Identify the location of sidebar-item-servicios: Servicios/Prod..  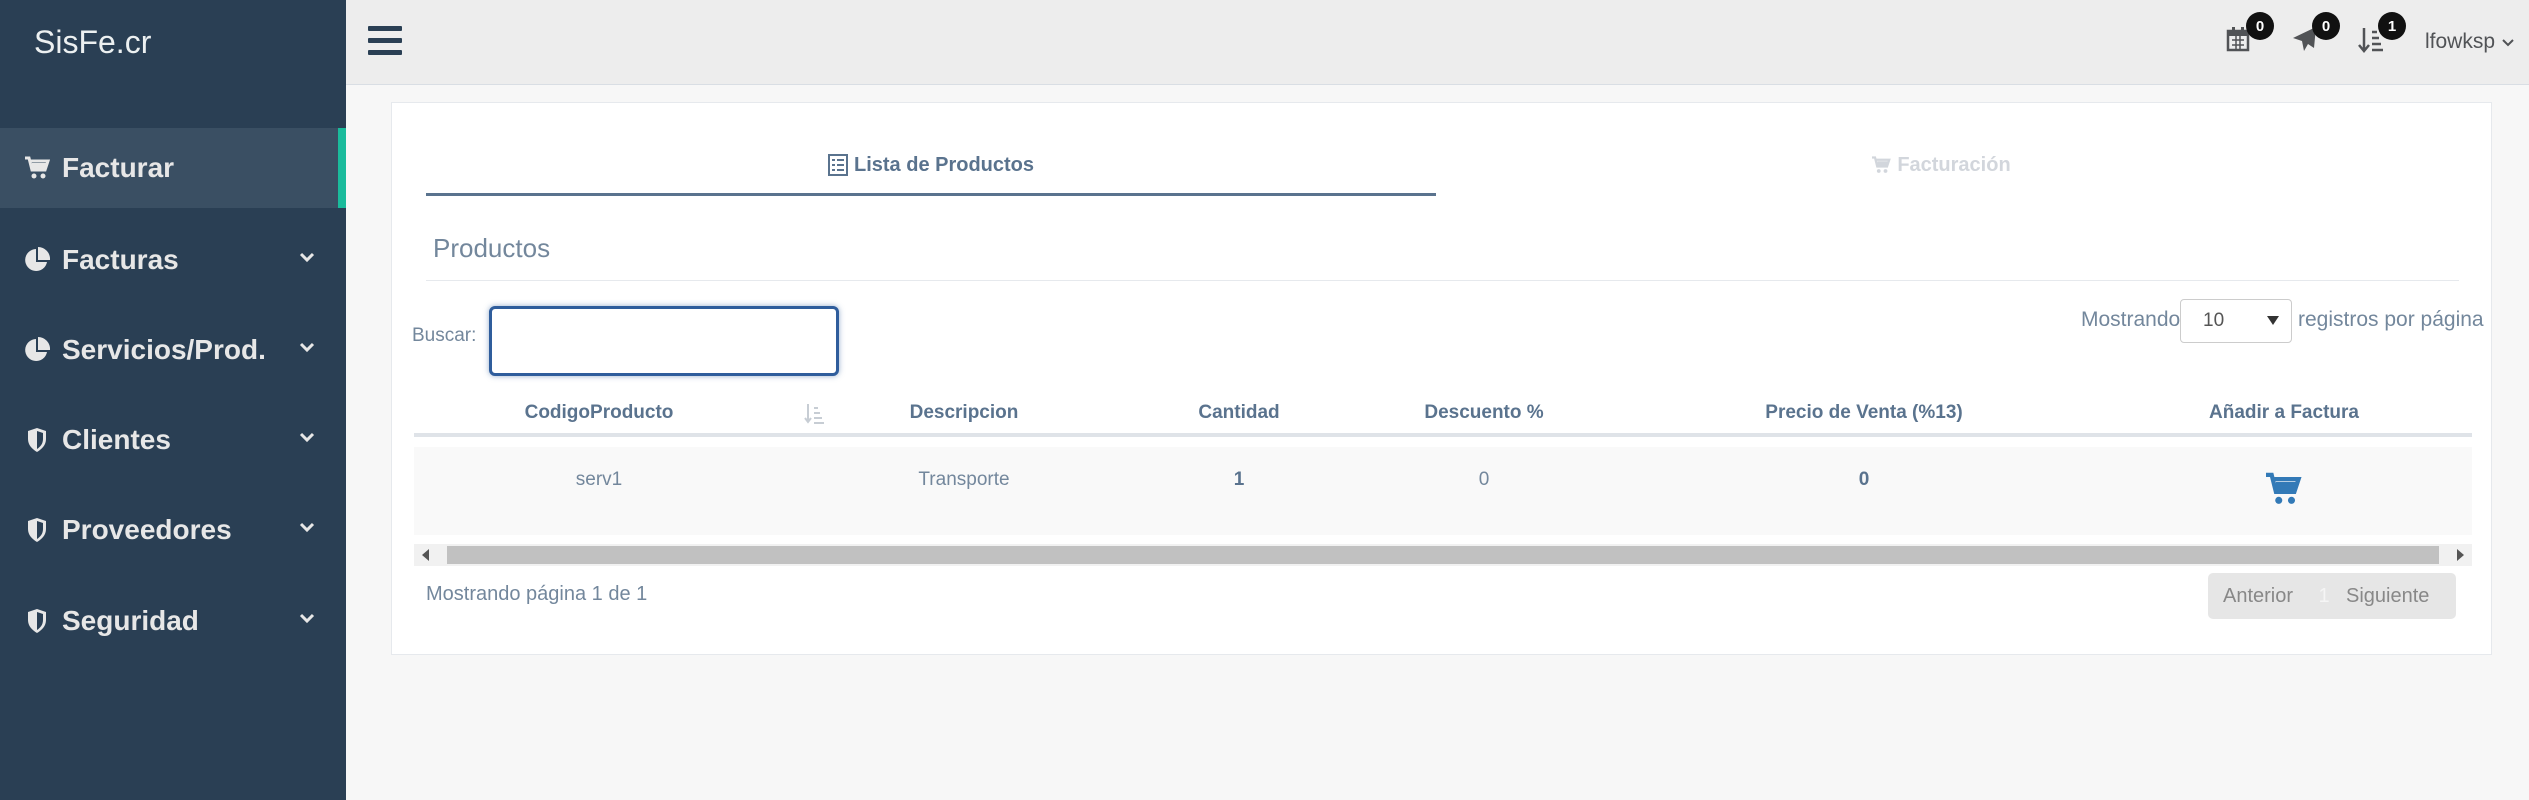
(173, 350).